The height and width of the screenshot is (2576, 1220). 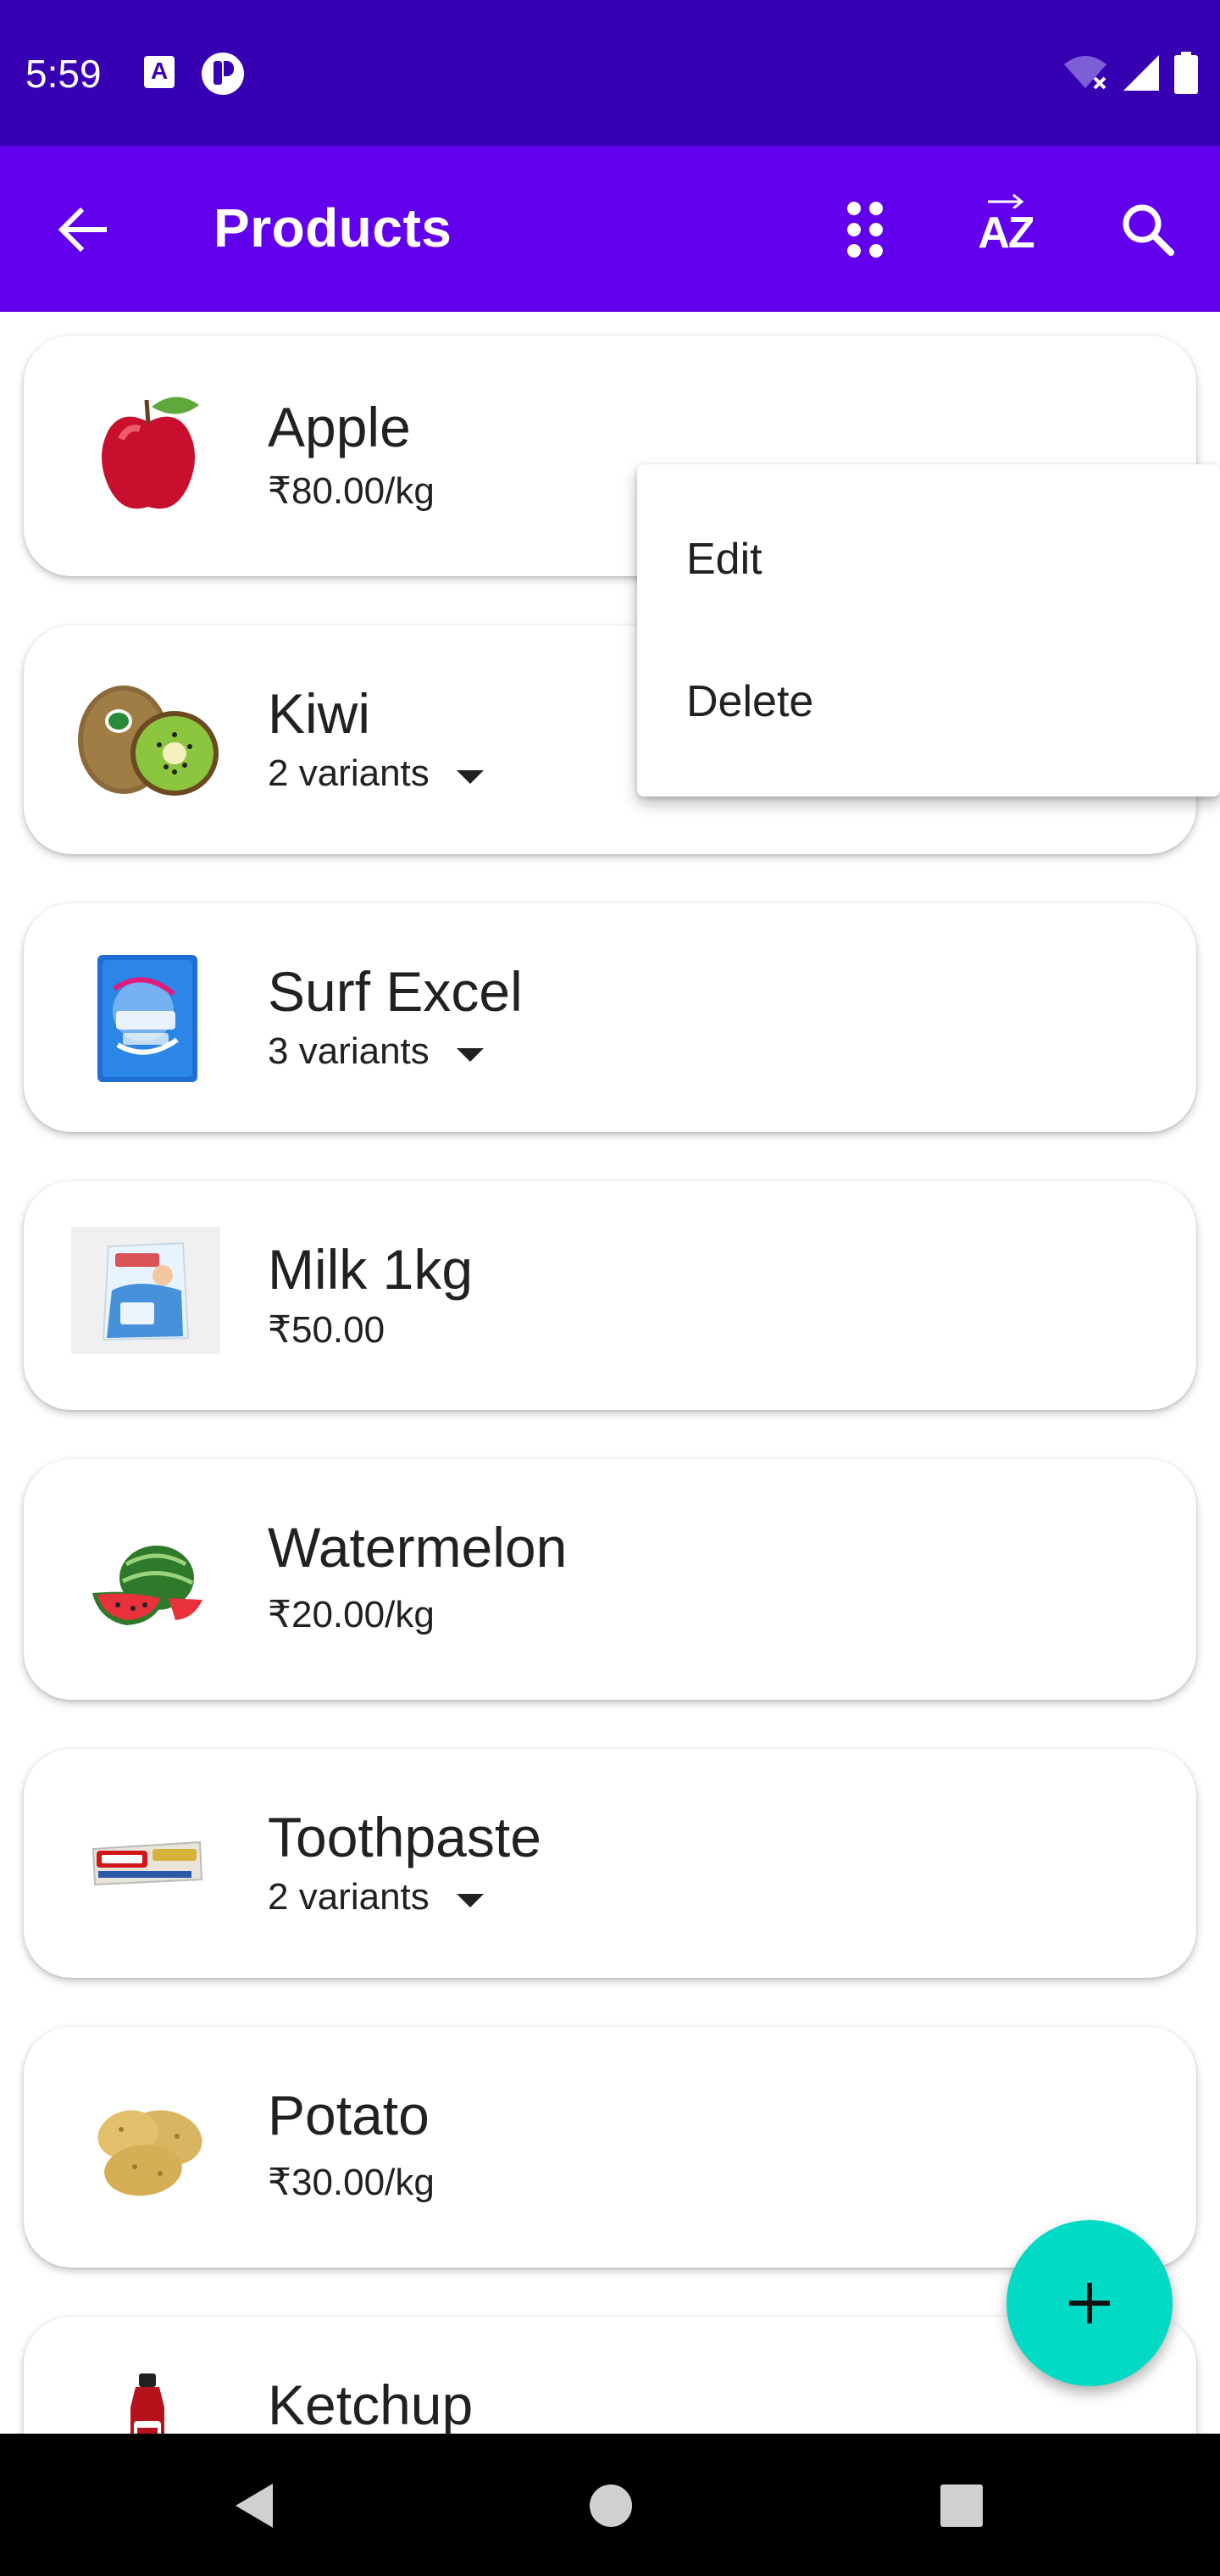 What do you see at coordinates (724, 559) in the screenshot?
I see `menu-item-edit: Edit` at bounding box center [724, 559].